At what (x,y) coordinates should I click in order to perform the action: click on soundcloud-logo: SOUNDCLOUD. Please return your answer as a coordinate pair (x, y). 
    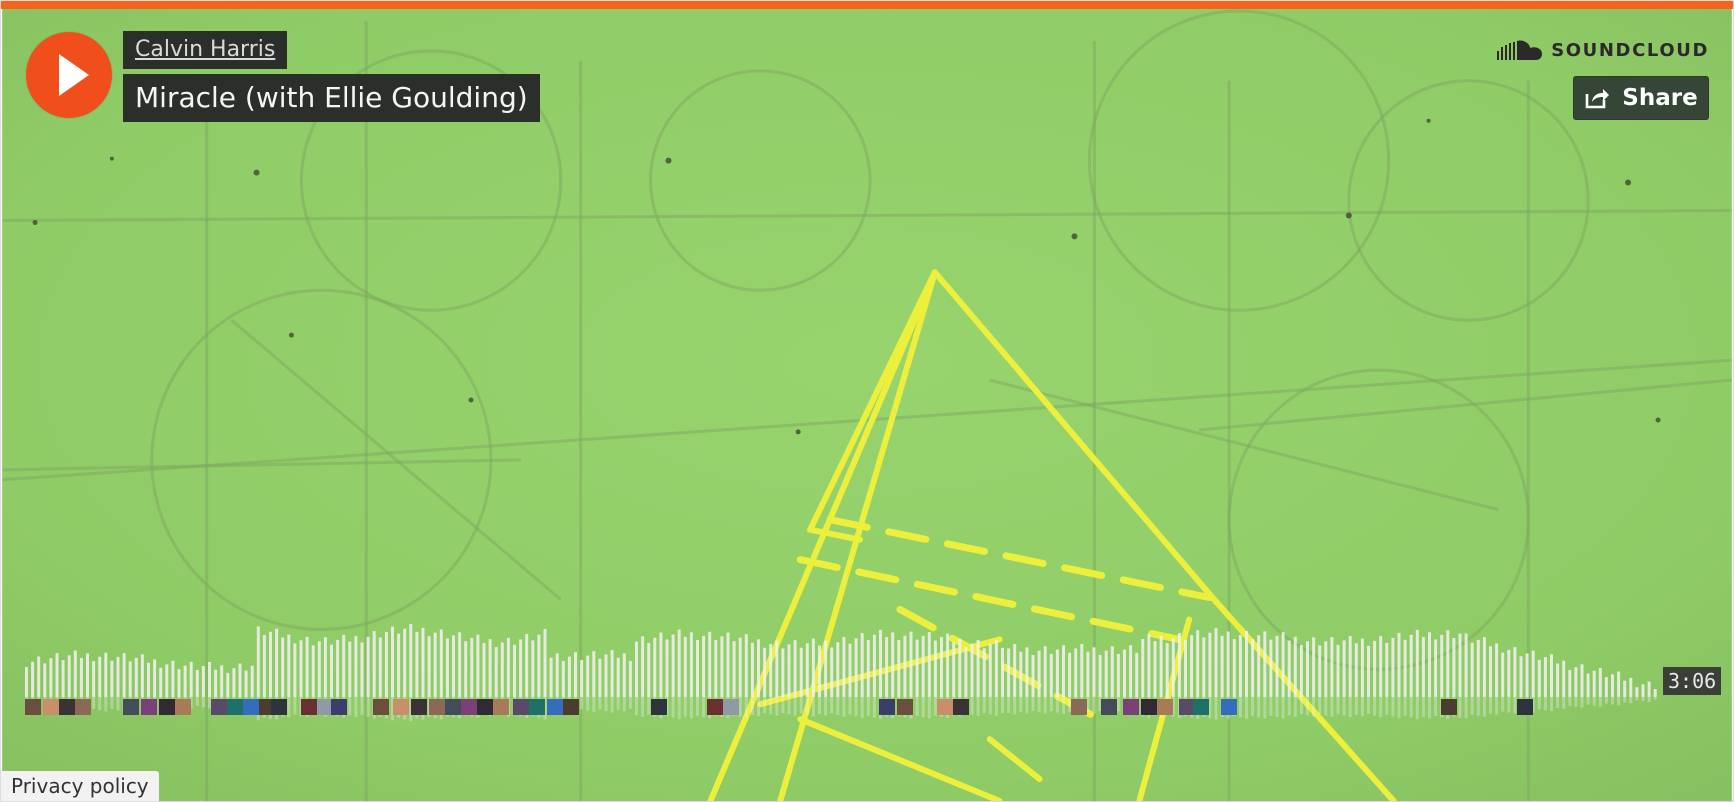
    Looking at the image, I should click on (1603, 50).